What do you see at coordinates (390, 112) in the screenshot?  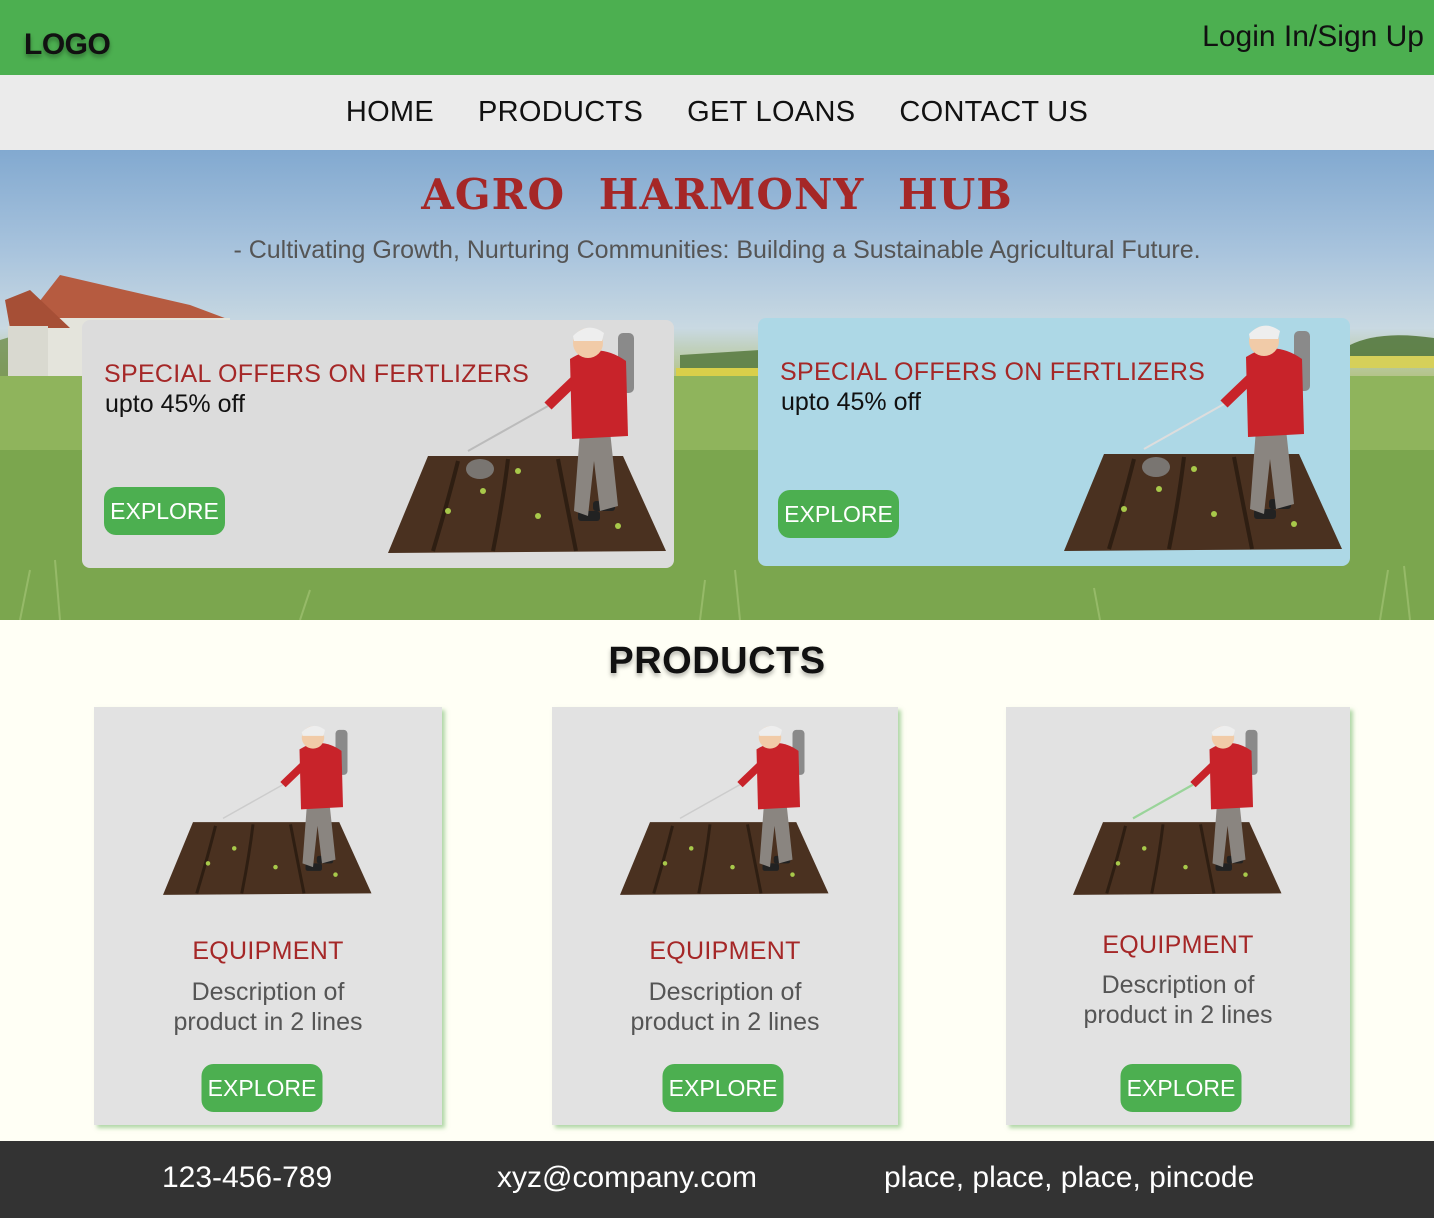 I see `nav-item-home: HOME` at bounding box center [390, 112].